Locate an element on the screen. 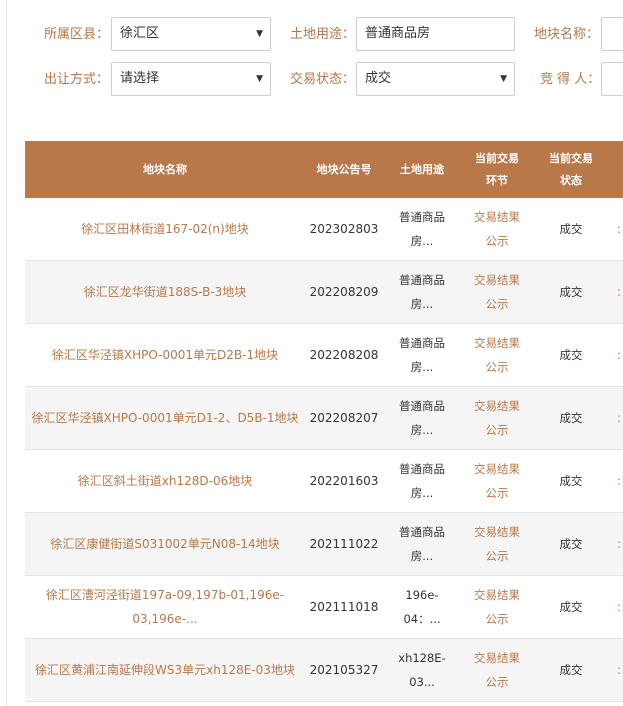 This screenshot has height=706, width=623. page-left-border is located at coordinates (6, 353).